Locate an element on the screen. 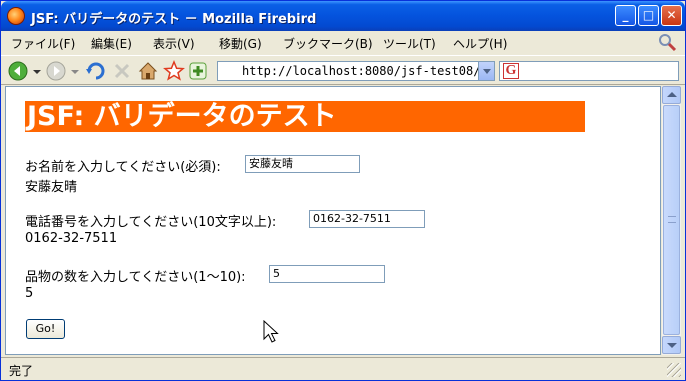 This screenshot has width=686, height=381. reload-icon is located at coordinates (96, 71).